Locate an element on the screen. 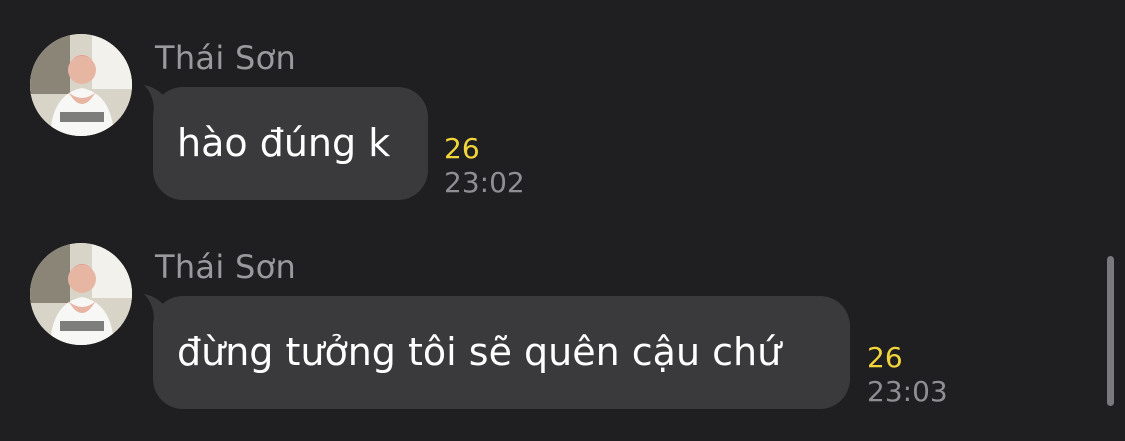  message-text: hào đúng k is located at coordinates (284, 143).